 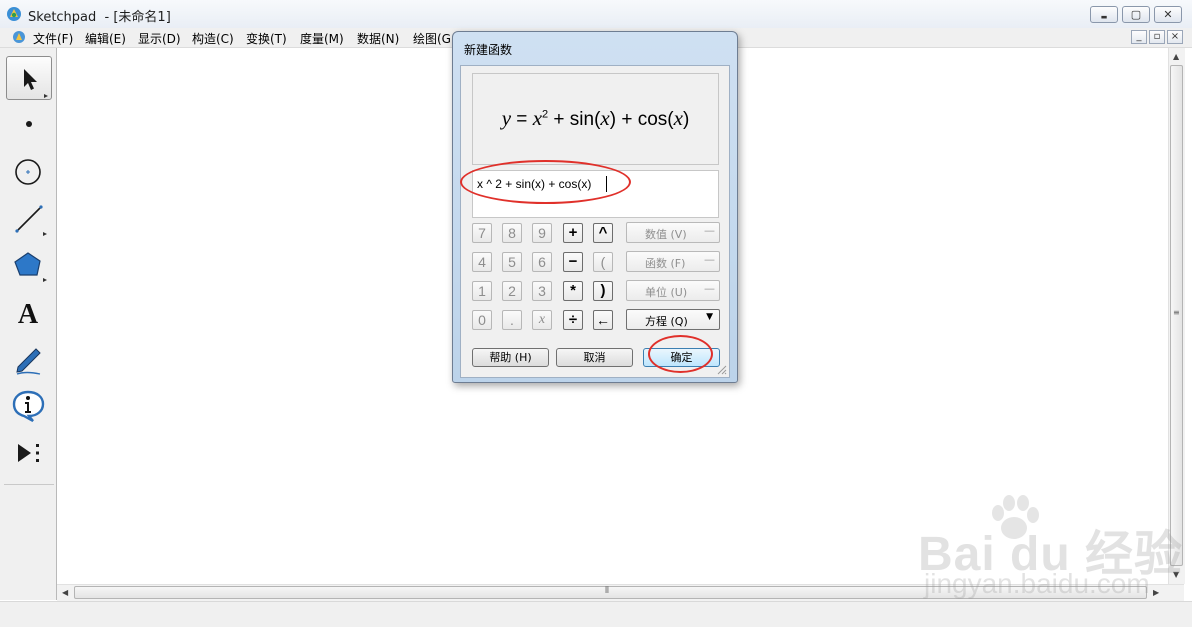 I want to click on vertical-scrollbar: ▲ ≡ ▼, so click(x=1176, y=316).